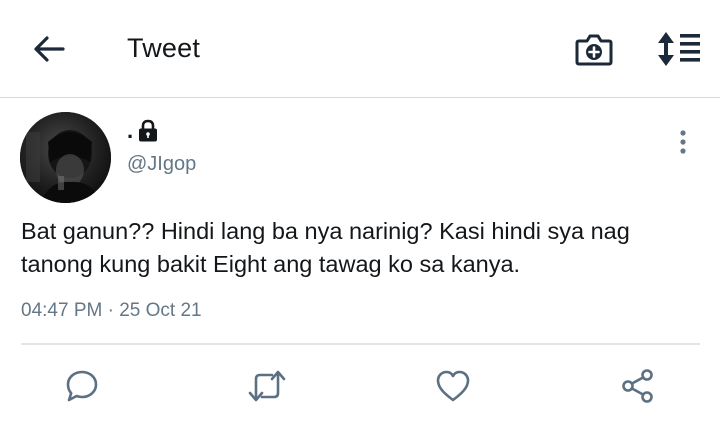 The image size is (720, 427). I want to click on tweet-timestamp: 04:47 PM · 25 Oct 21, so click(111, 311).